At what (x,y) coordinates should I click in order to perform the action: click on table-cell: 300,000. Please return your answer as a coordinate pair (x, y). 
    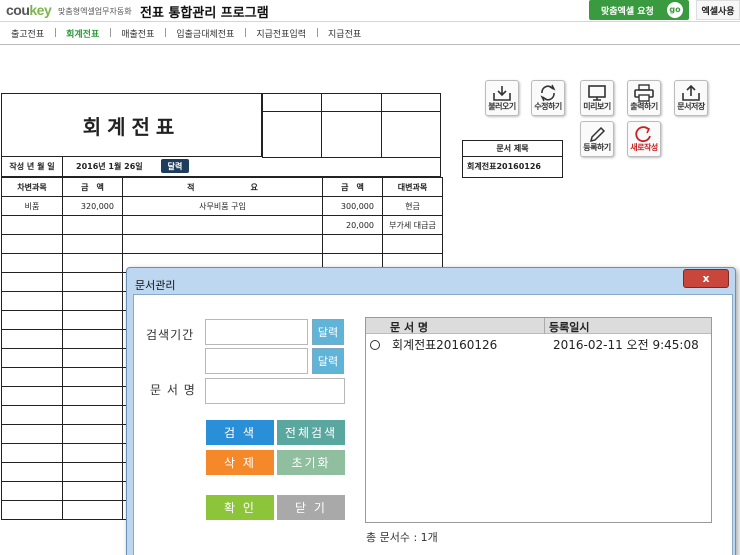
    Looking at the image, I should click on (352, 206).